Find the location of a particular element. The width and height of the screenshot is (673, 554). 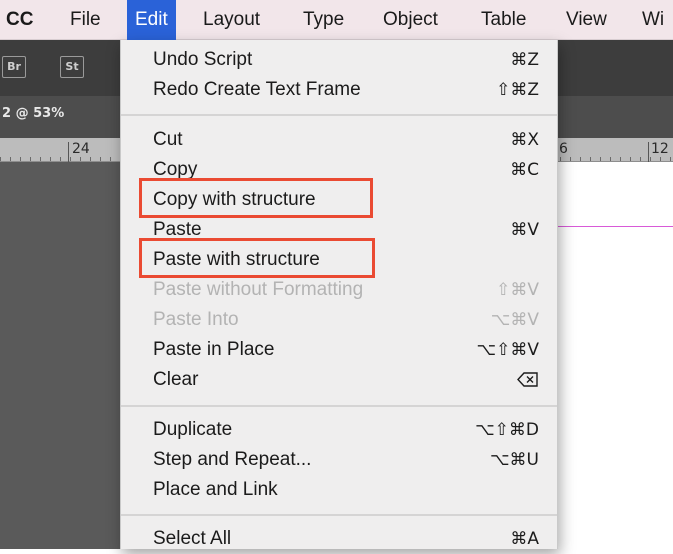

menu-item-label: Cut is located at coordinates (168, 139).